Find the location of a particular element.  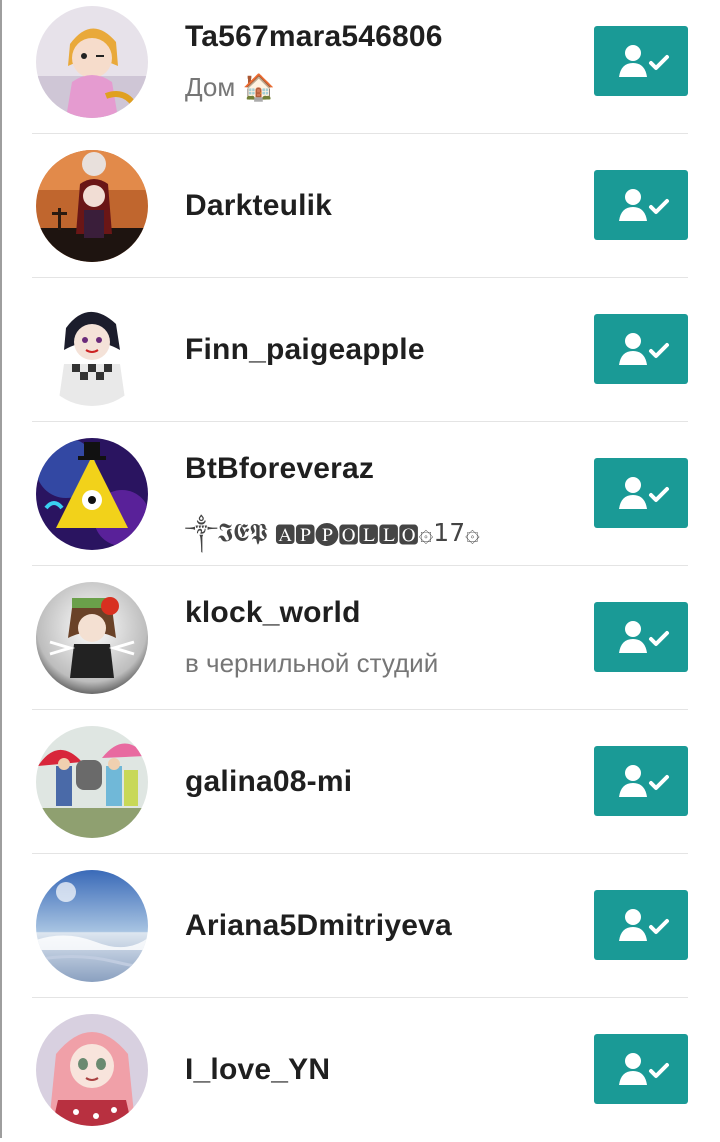

username: Darkteulik is located at coordinates (258, 206).